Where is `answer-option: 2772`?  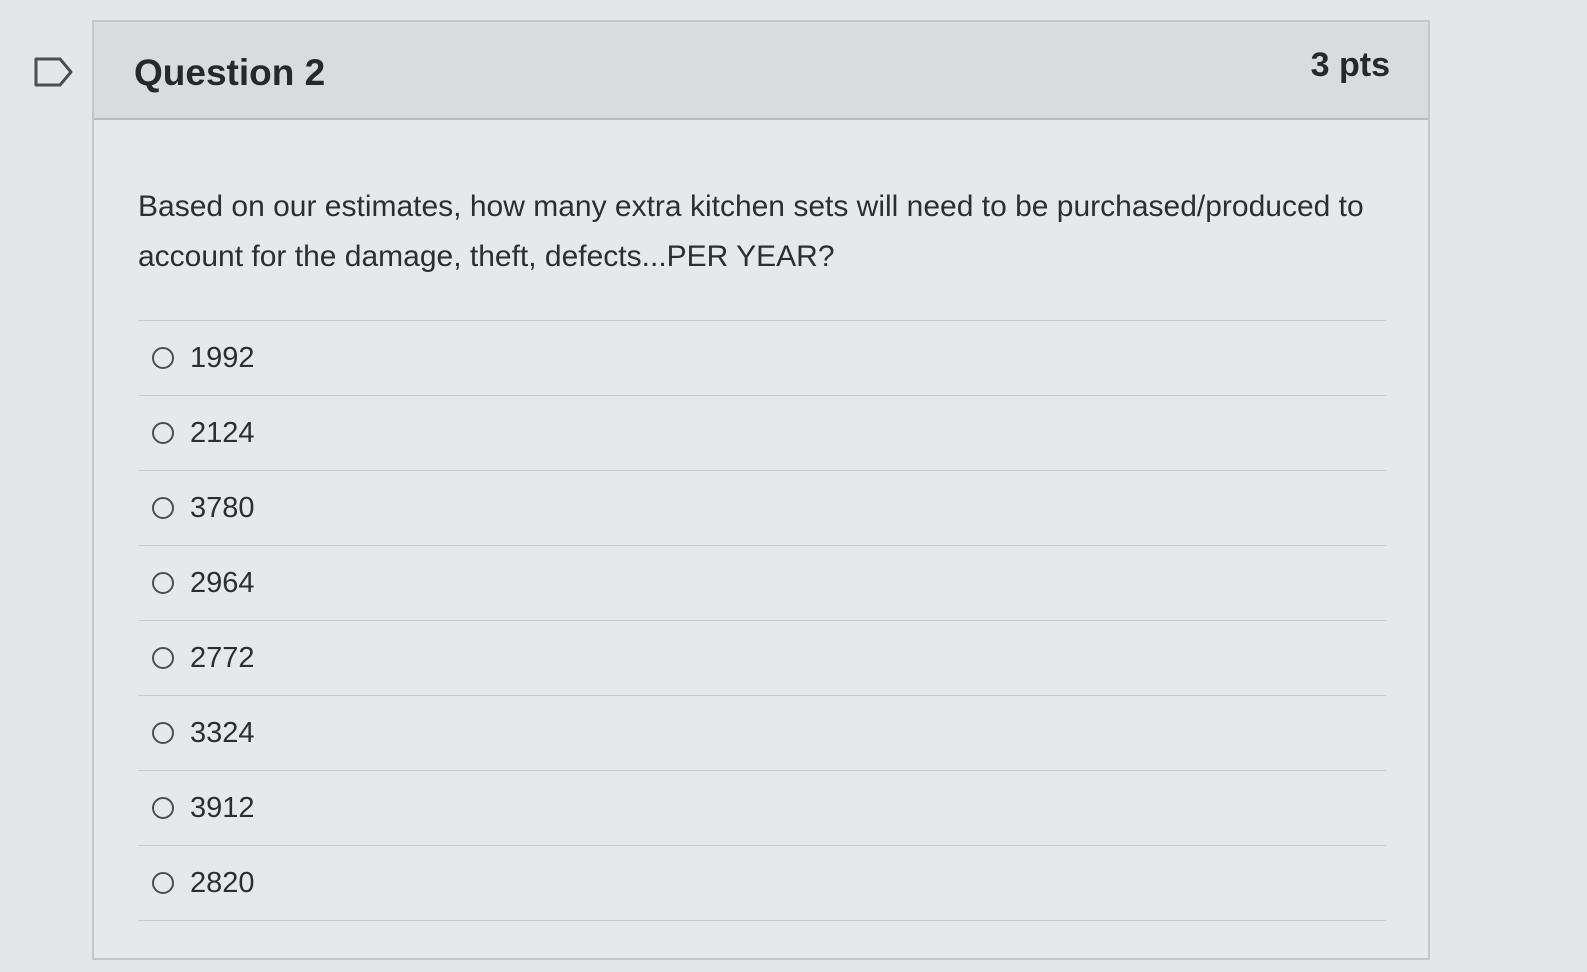
answer-option: 2772 is located at coordinates (762, 658).